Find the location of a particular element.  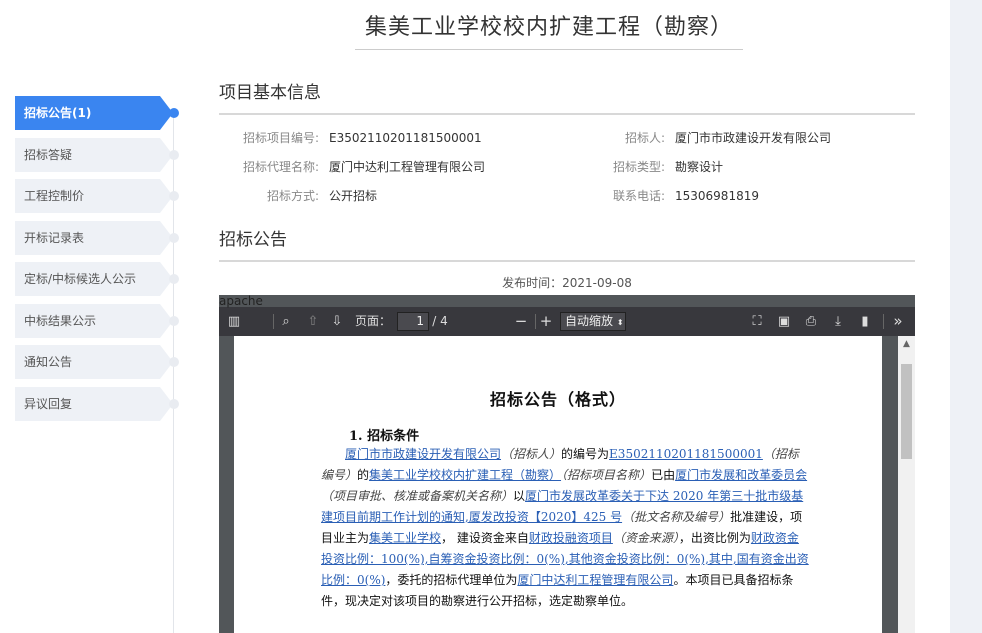

scroll-up-arrow-icon: ▲ is located at coordinates (906, 344).